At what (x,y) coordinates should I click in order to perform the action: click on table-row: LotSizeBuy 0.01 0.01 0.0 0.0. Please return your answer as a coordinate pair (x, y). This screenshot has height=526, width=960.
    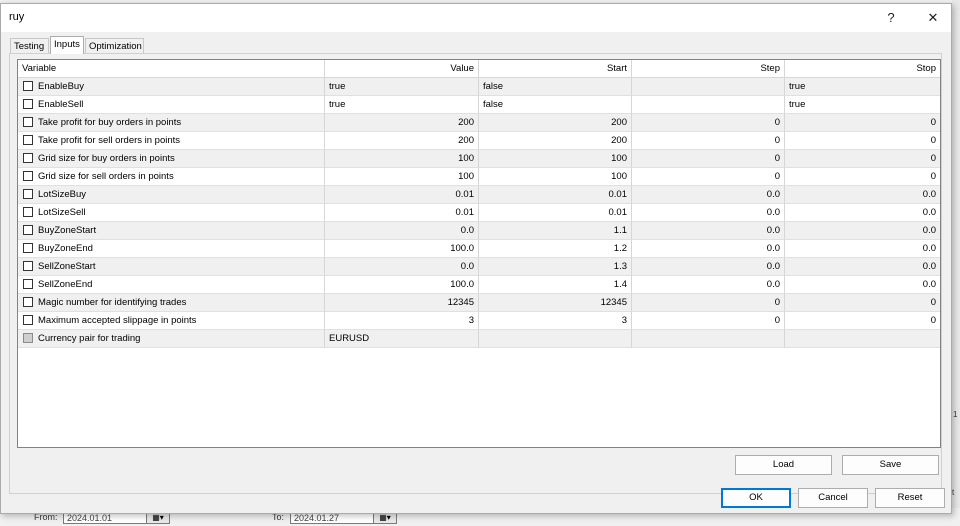
    Looking at the image, I should click on (479, 195).